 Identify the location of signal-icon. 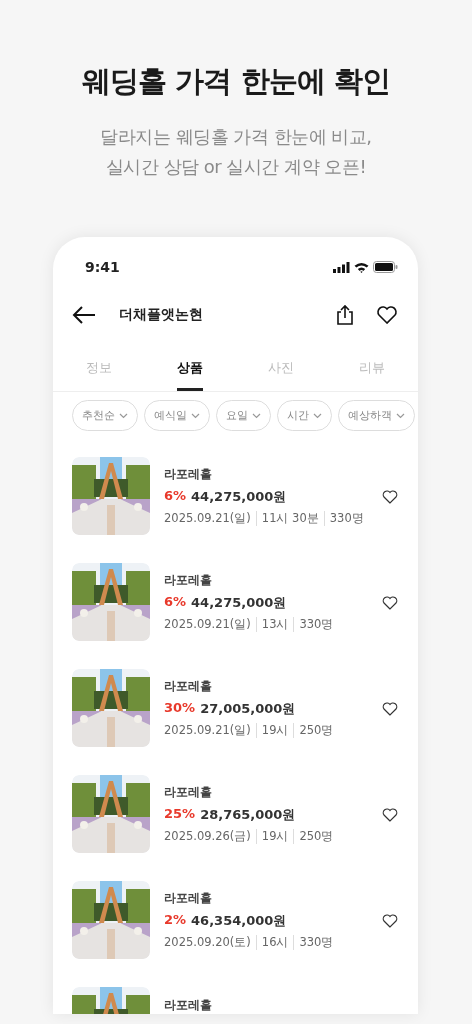
(341, 267).